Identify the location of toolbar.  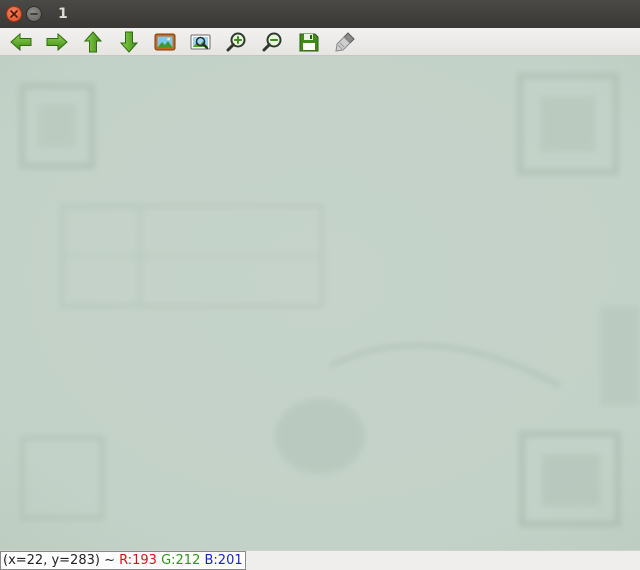
(320, 42).